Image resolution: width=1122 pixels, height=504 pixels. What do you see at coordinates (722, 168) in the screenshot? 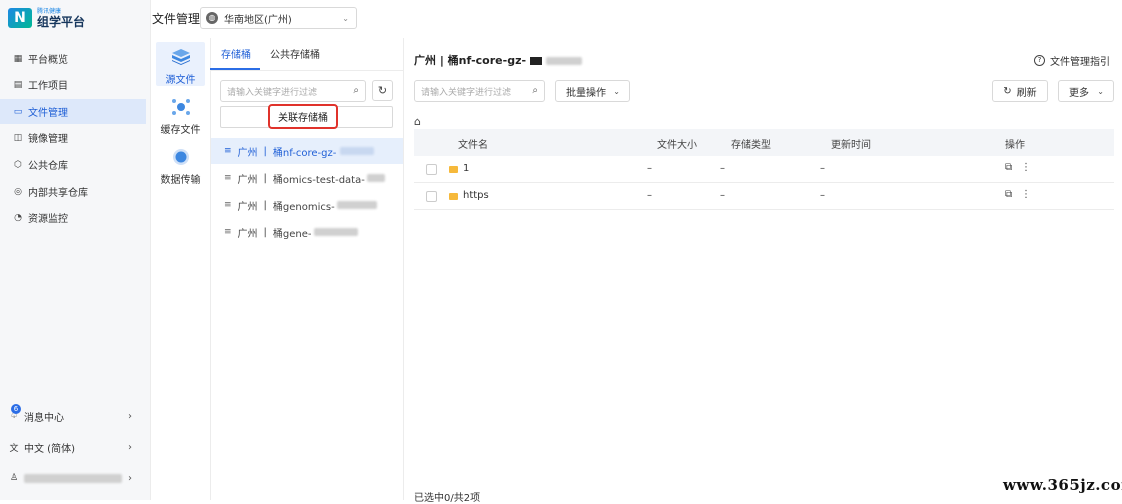
I see `storage-type: –` at bounding box center [722, 168].